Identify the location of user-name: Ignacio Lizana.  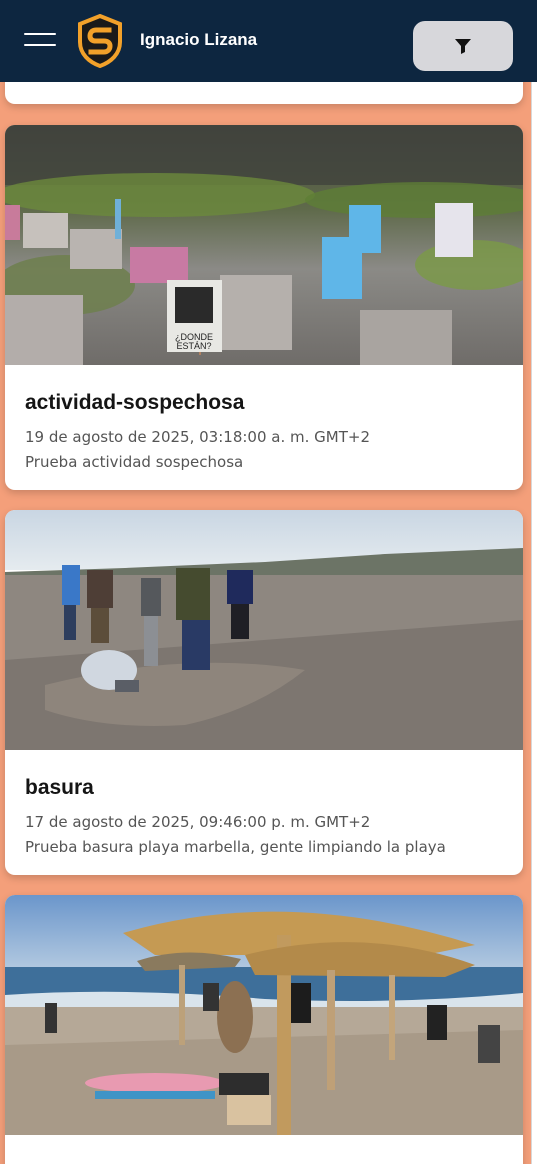
(199, 39).